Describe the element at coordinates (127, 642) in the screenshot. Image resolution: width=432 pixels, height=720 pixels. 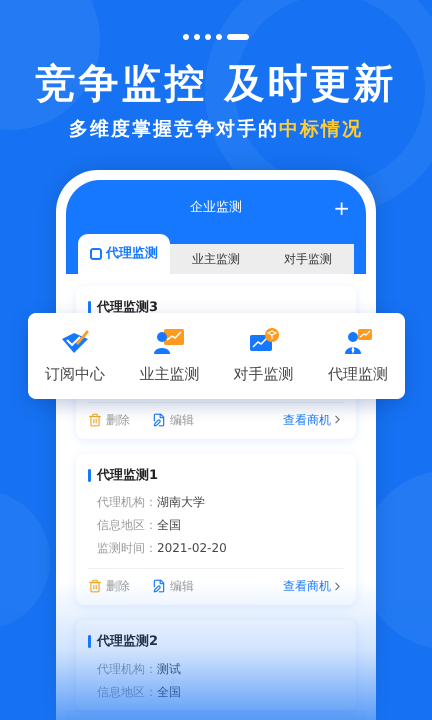
I see `card-title: 代理监测2` at that location.